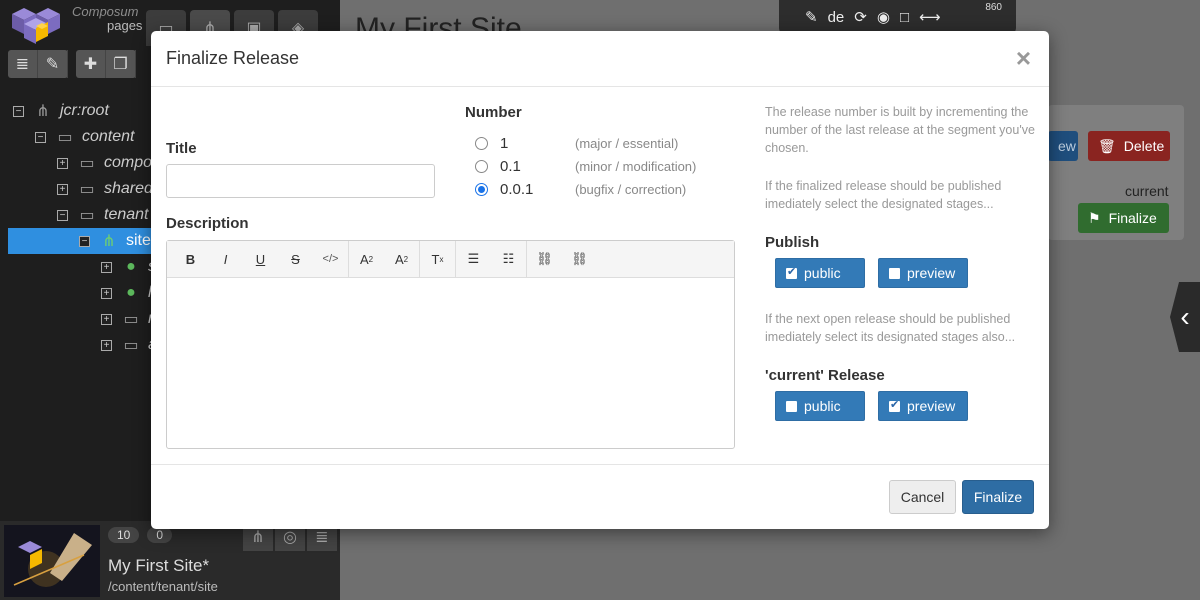  Describe the element at coordinates (330, 259) in the screenshot. I see `code-icon: </>` at that location.